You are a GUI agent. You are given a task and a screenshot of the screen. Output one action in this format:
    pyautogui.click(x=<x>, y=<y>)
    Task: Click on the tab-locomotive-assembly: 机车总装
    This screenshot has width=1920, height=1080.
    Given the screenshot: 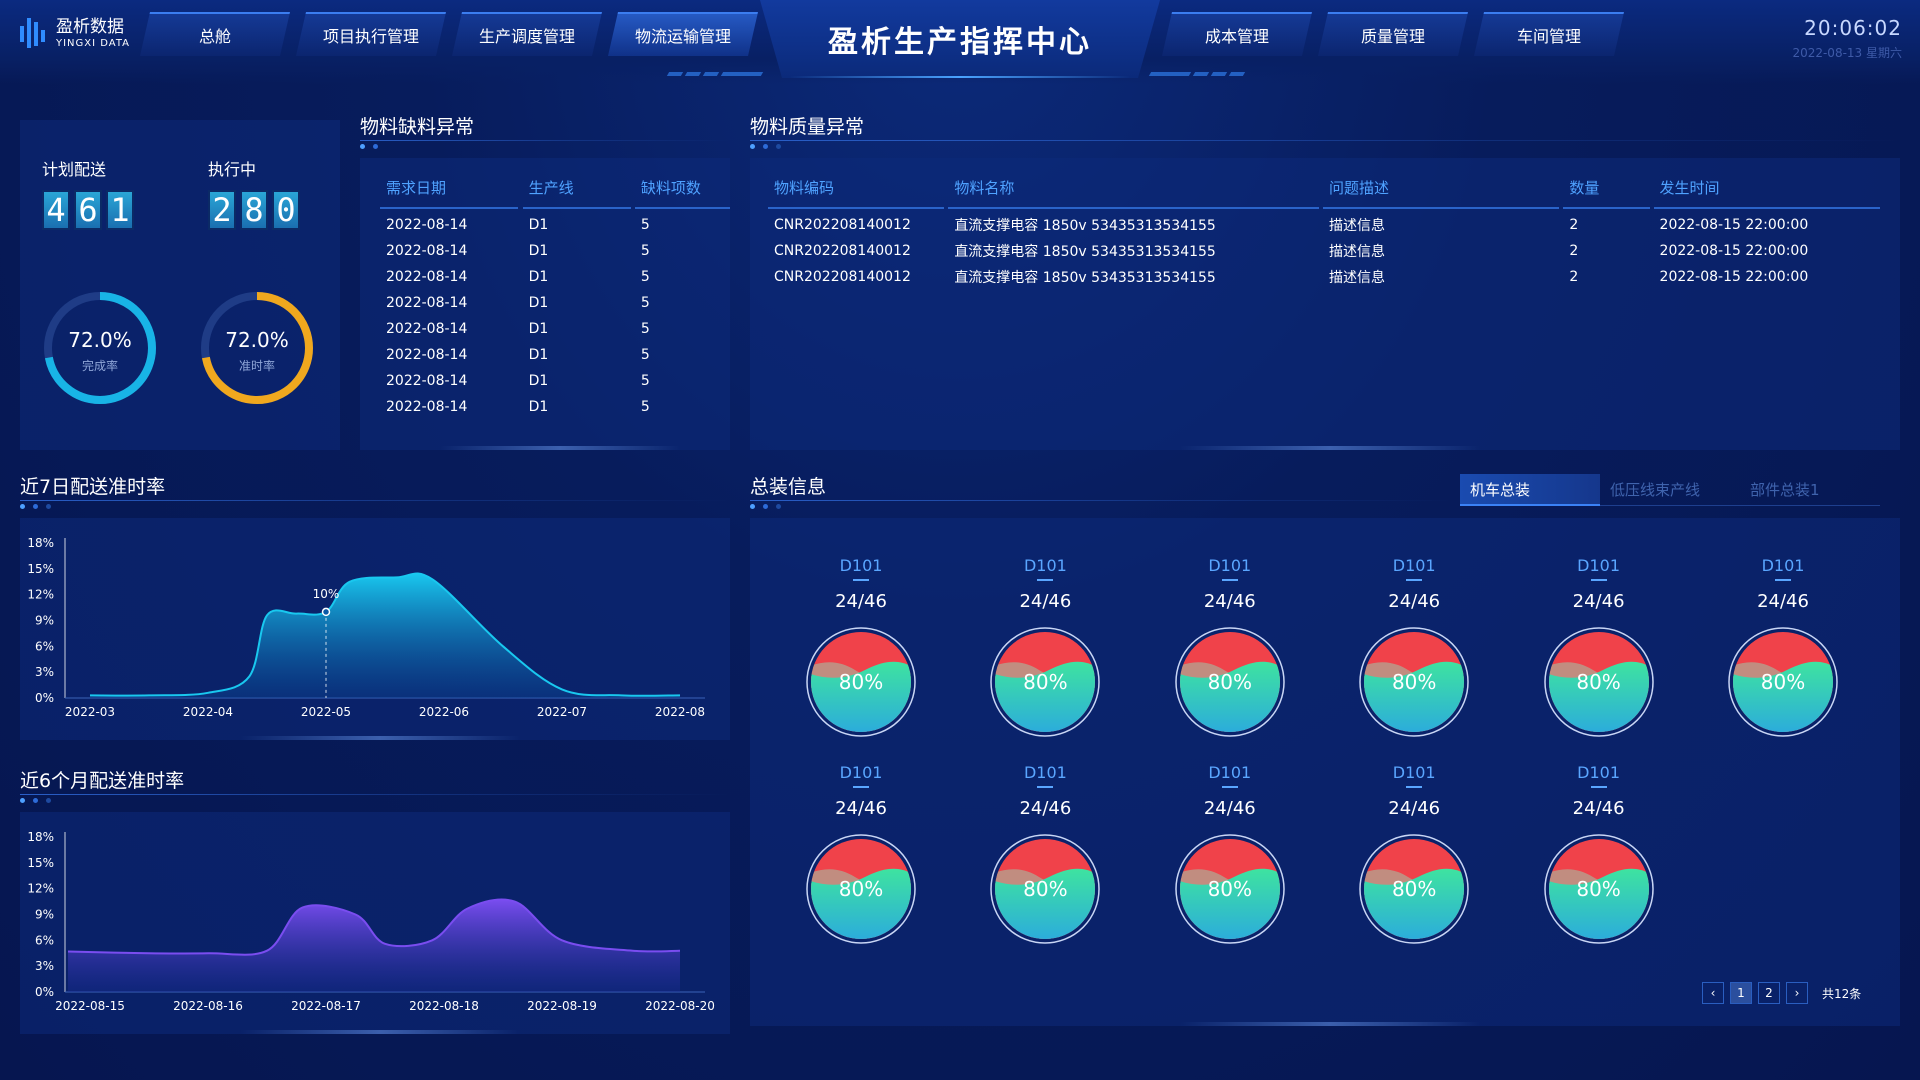 What is the action you would take?
    pyautogui.click(x=1530, y=490)
    